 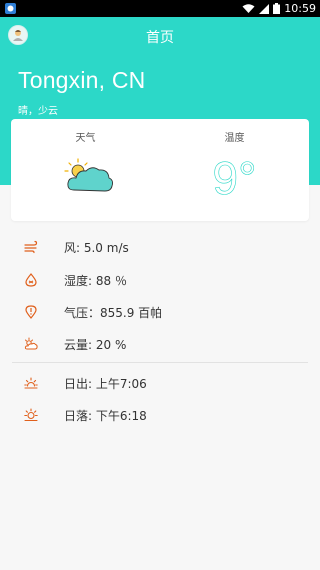 What do you see at coordinates (95, 281) in the screenshot?
I see `humidity-text: 湿度: 88 ％` at bounding box center [95, 281].